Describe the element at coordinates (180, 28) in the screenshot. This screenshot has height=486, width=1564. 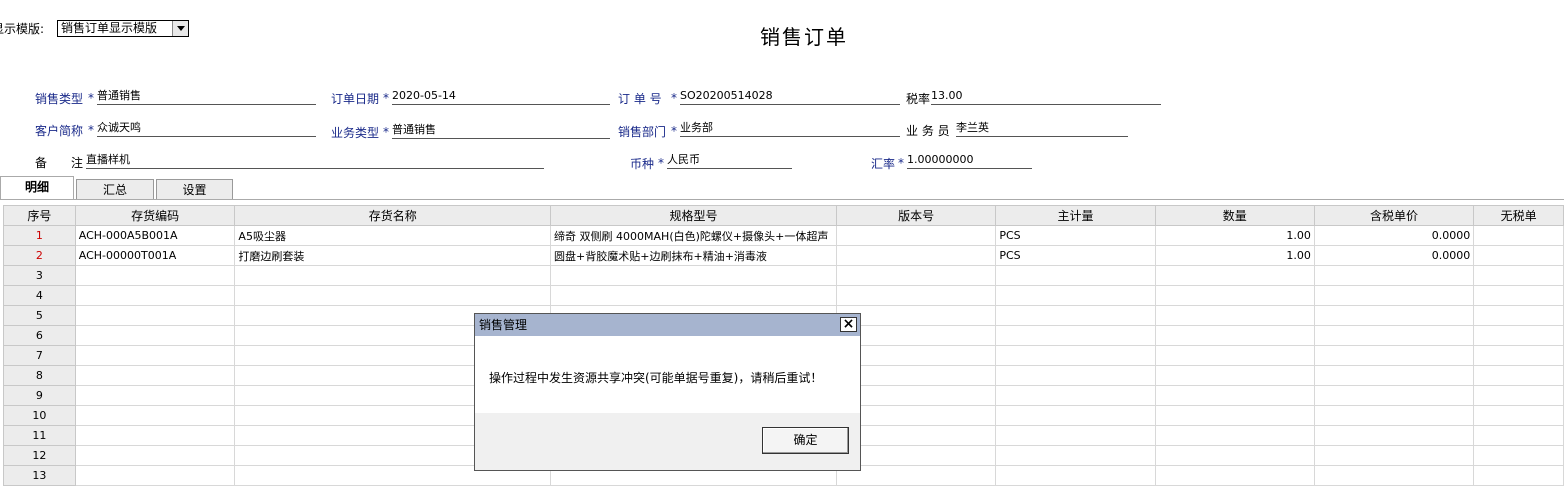
I see `chevron-down-icon` at that location.